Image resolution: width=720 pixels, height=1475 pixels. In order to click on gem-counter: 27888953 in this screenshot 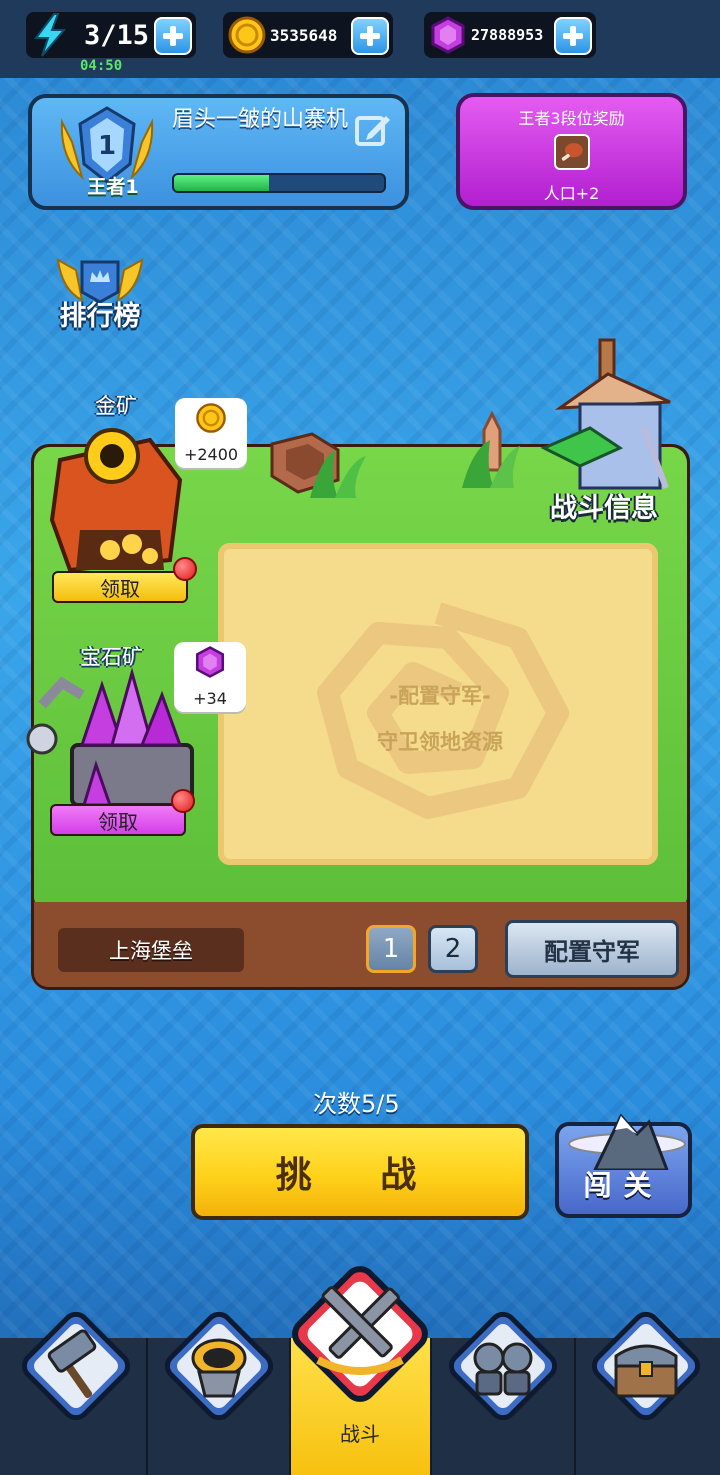, I will do `click(510, 35)`.